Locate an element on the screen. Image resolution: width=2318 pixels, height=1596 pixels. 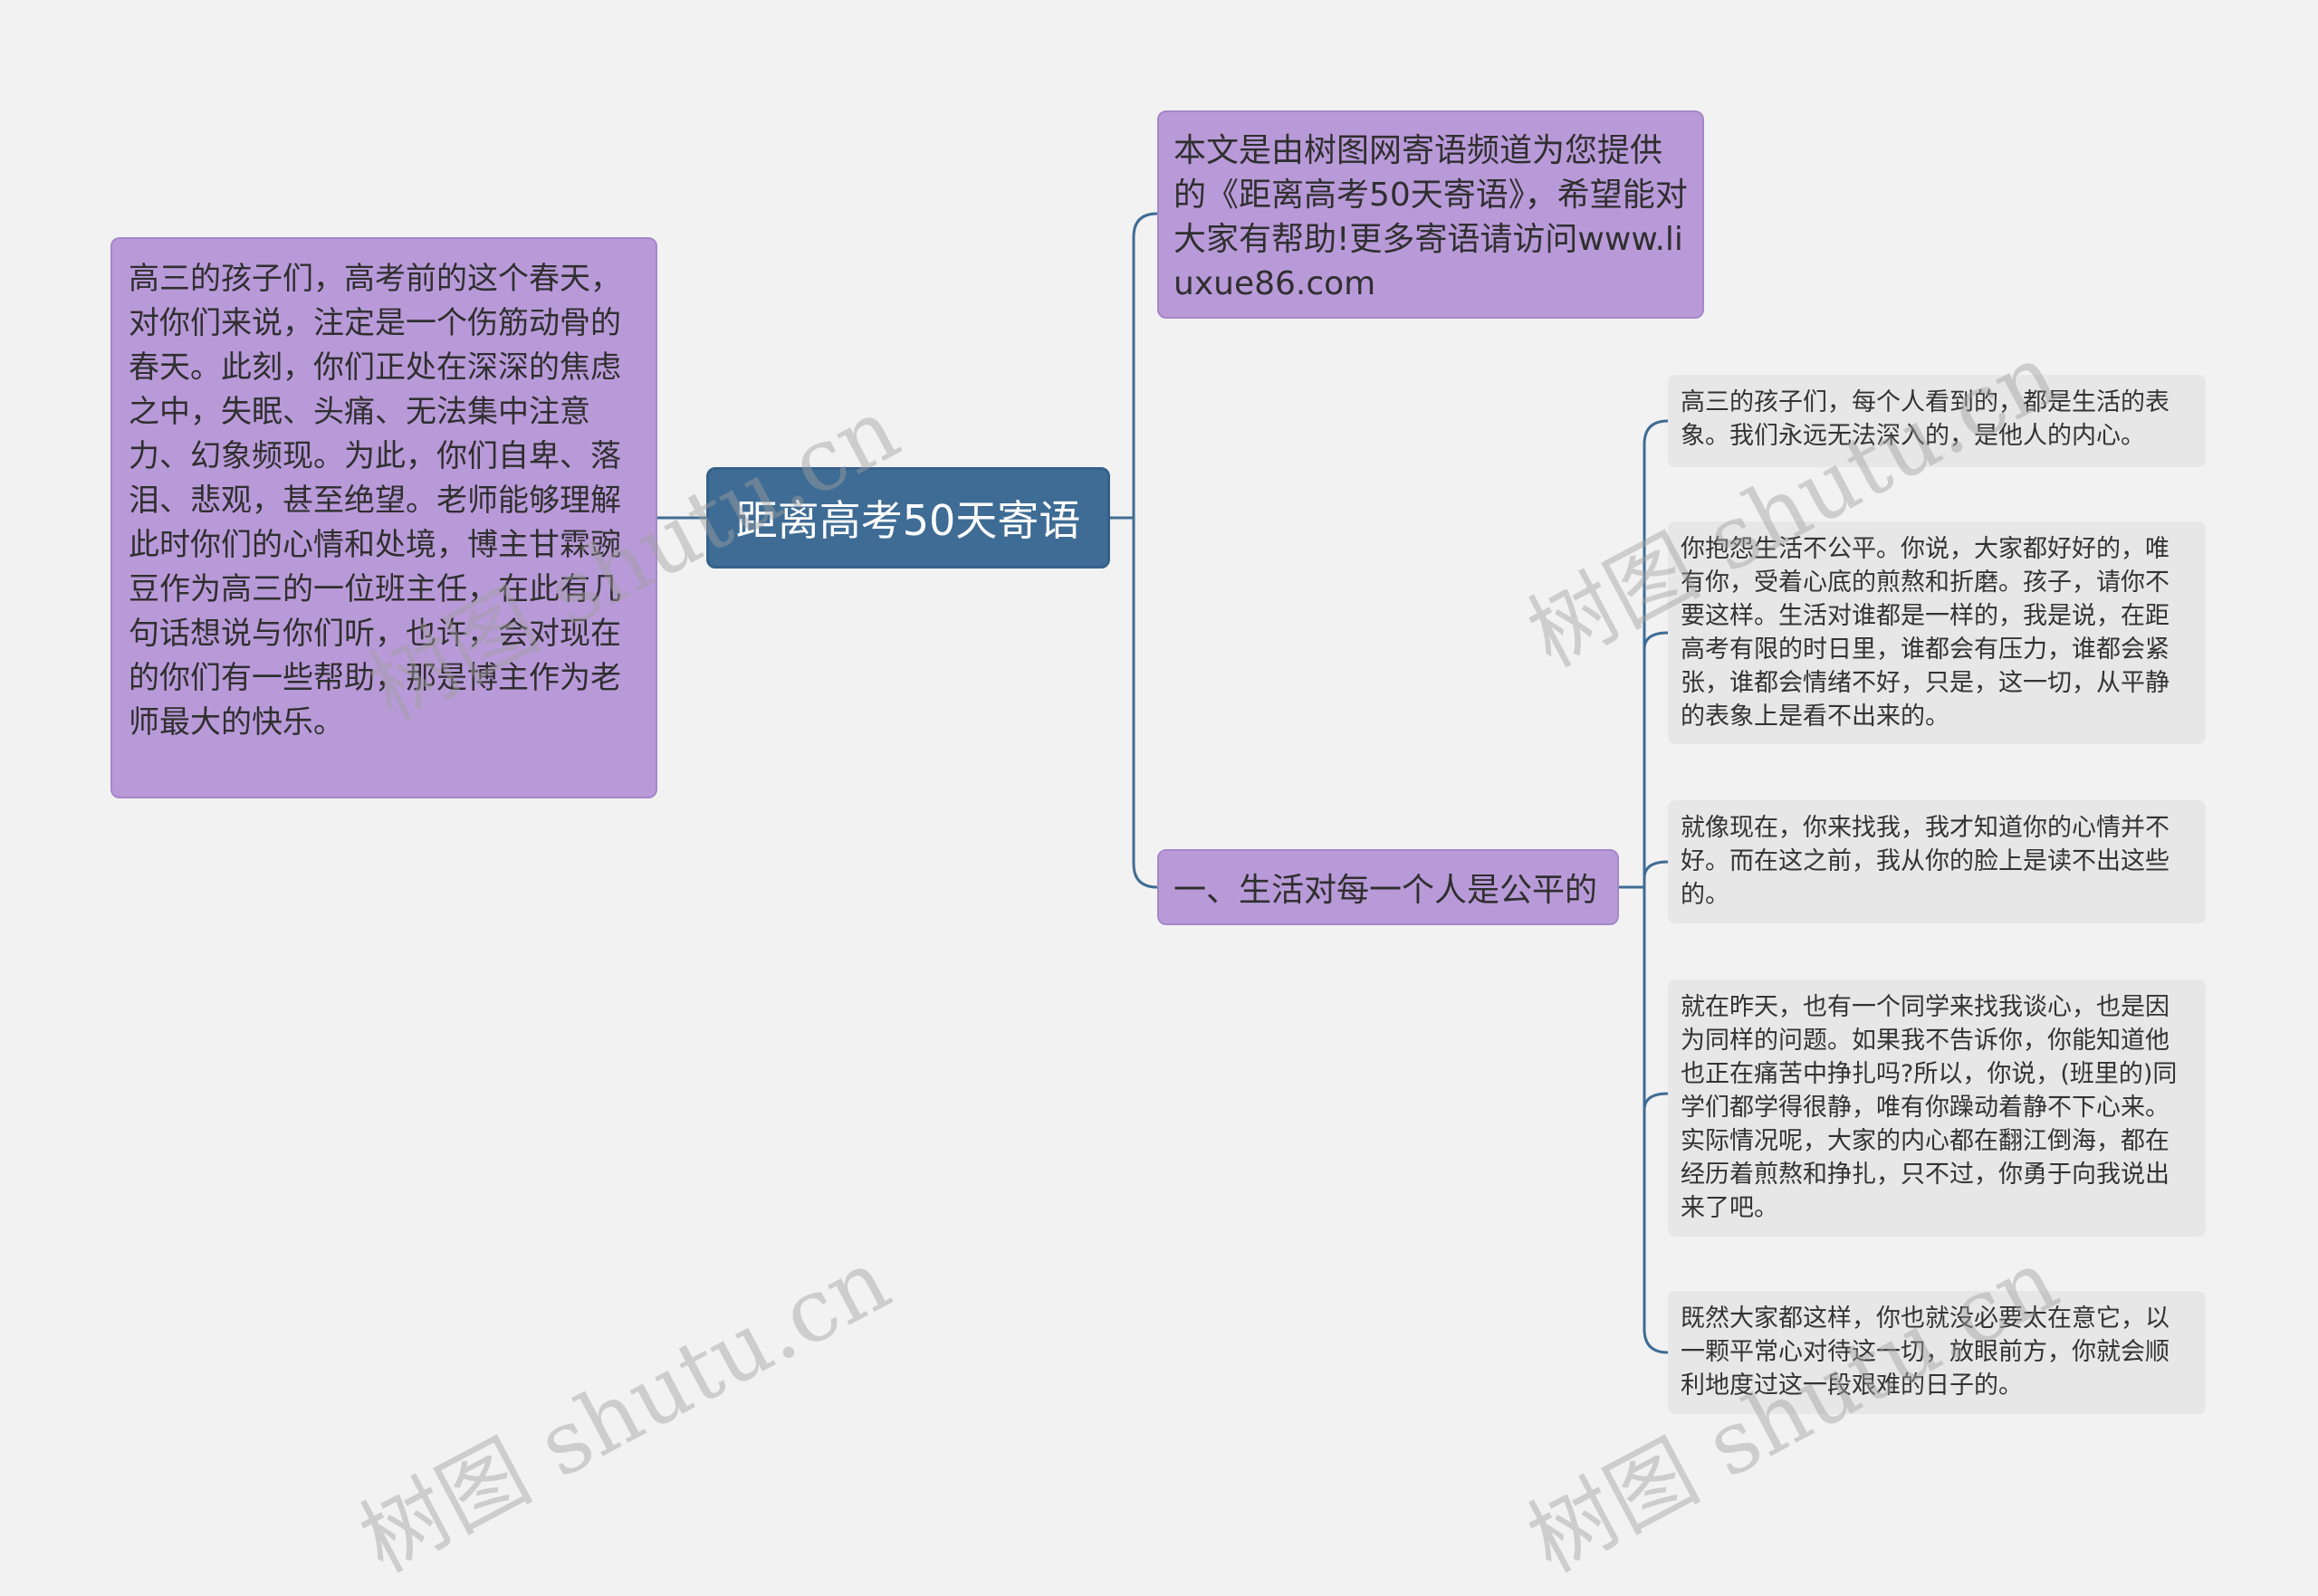
leaf-node-1: 高三的孩子们，每个人看到的，都是生活的表象。我们永远无法深入的，是他人的内心。 is located at coordinates (1937, 421).